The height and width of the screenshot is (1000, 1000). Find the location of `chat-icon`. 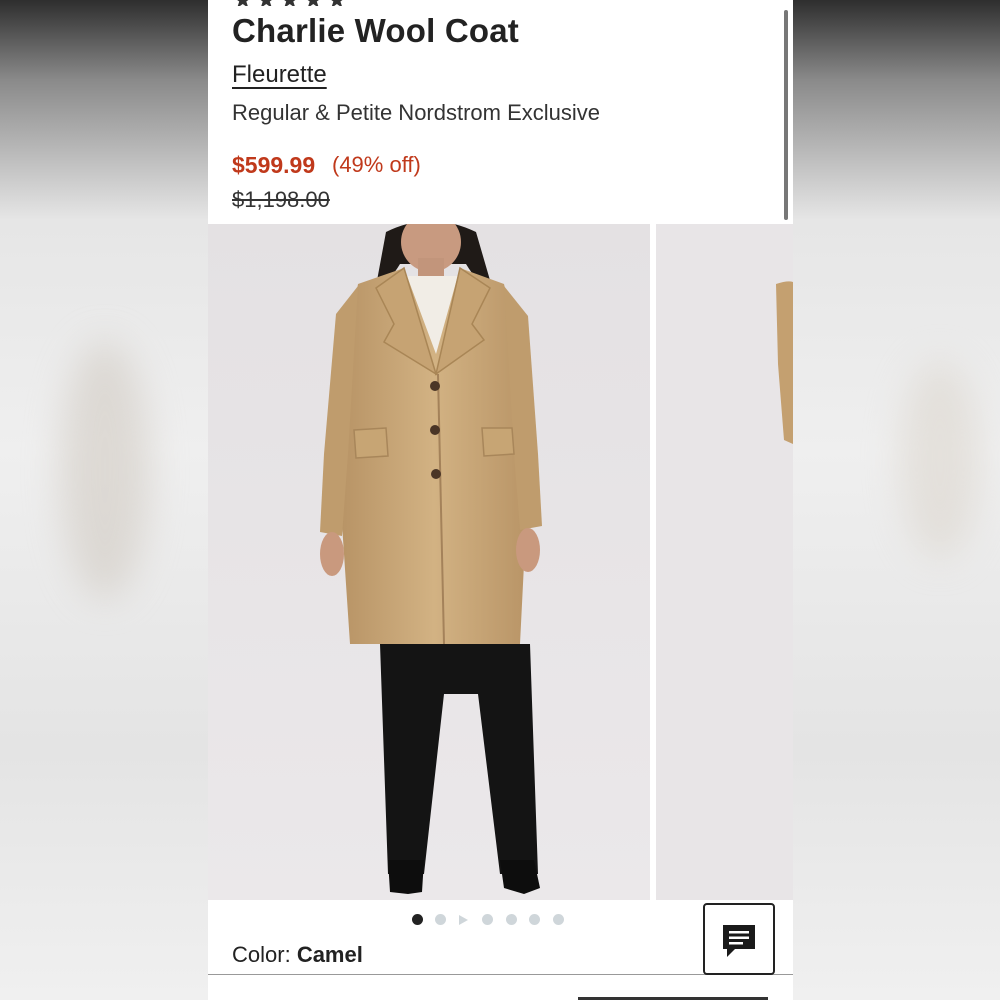

chat-icon is located at coordinates (739, 941).